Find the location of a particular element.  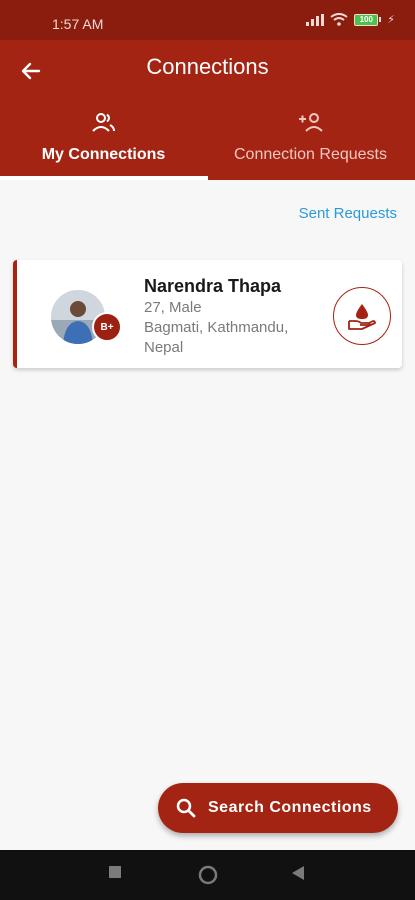

search-connections-label: Search Connections is located at coordinates (290, 807).